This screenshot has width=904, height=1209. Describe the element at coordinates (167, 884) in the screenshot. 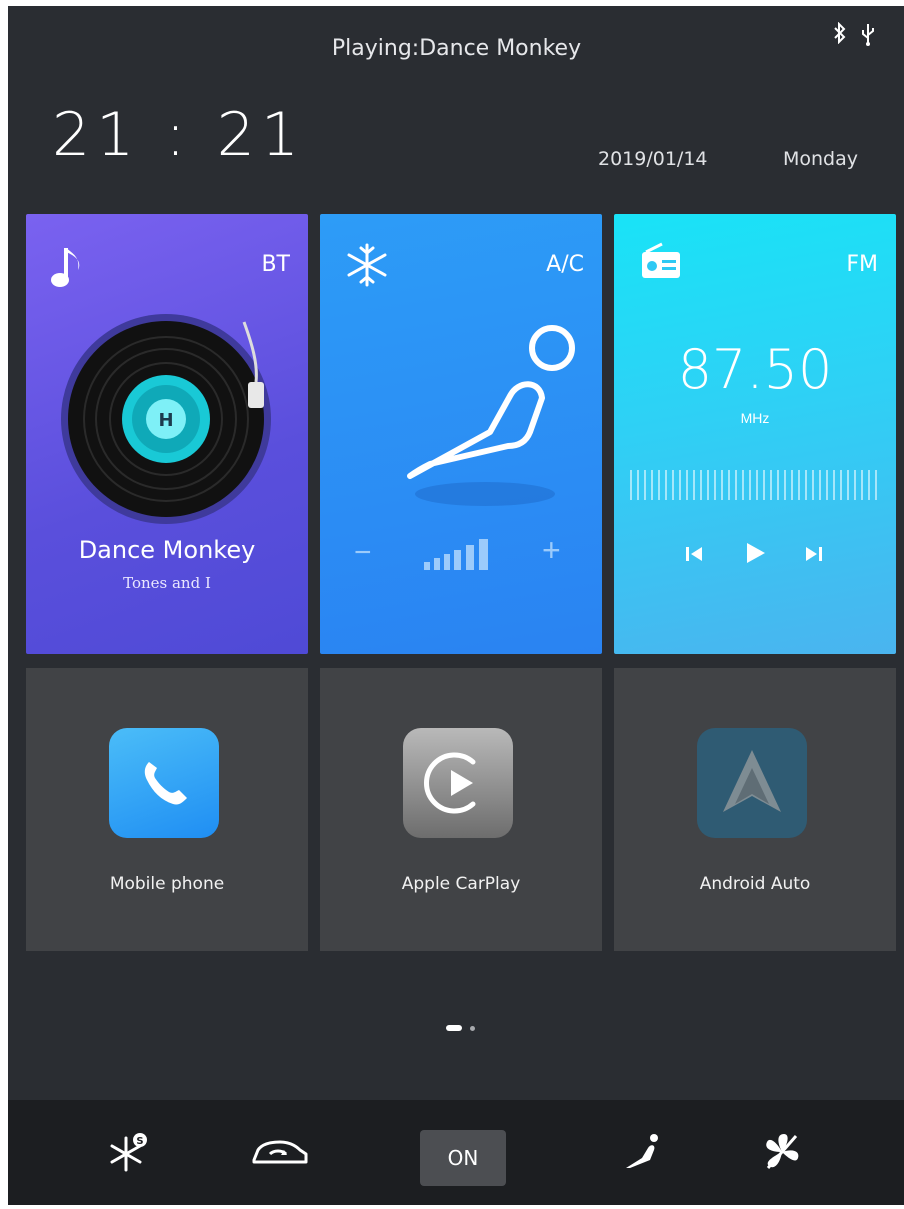

I see `mobile-phone-label: Mobile phone` at that location.